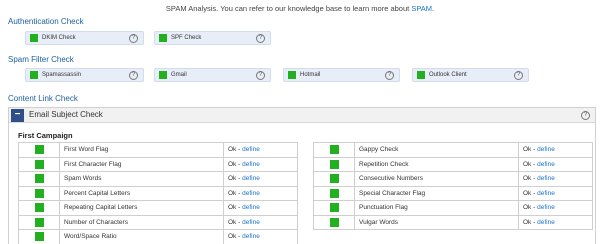 This screenshot has height=244, width=600. I want to click on check-name: Repetition Check, so click(436, 164).